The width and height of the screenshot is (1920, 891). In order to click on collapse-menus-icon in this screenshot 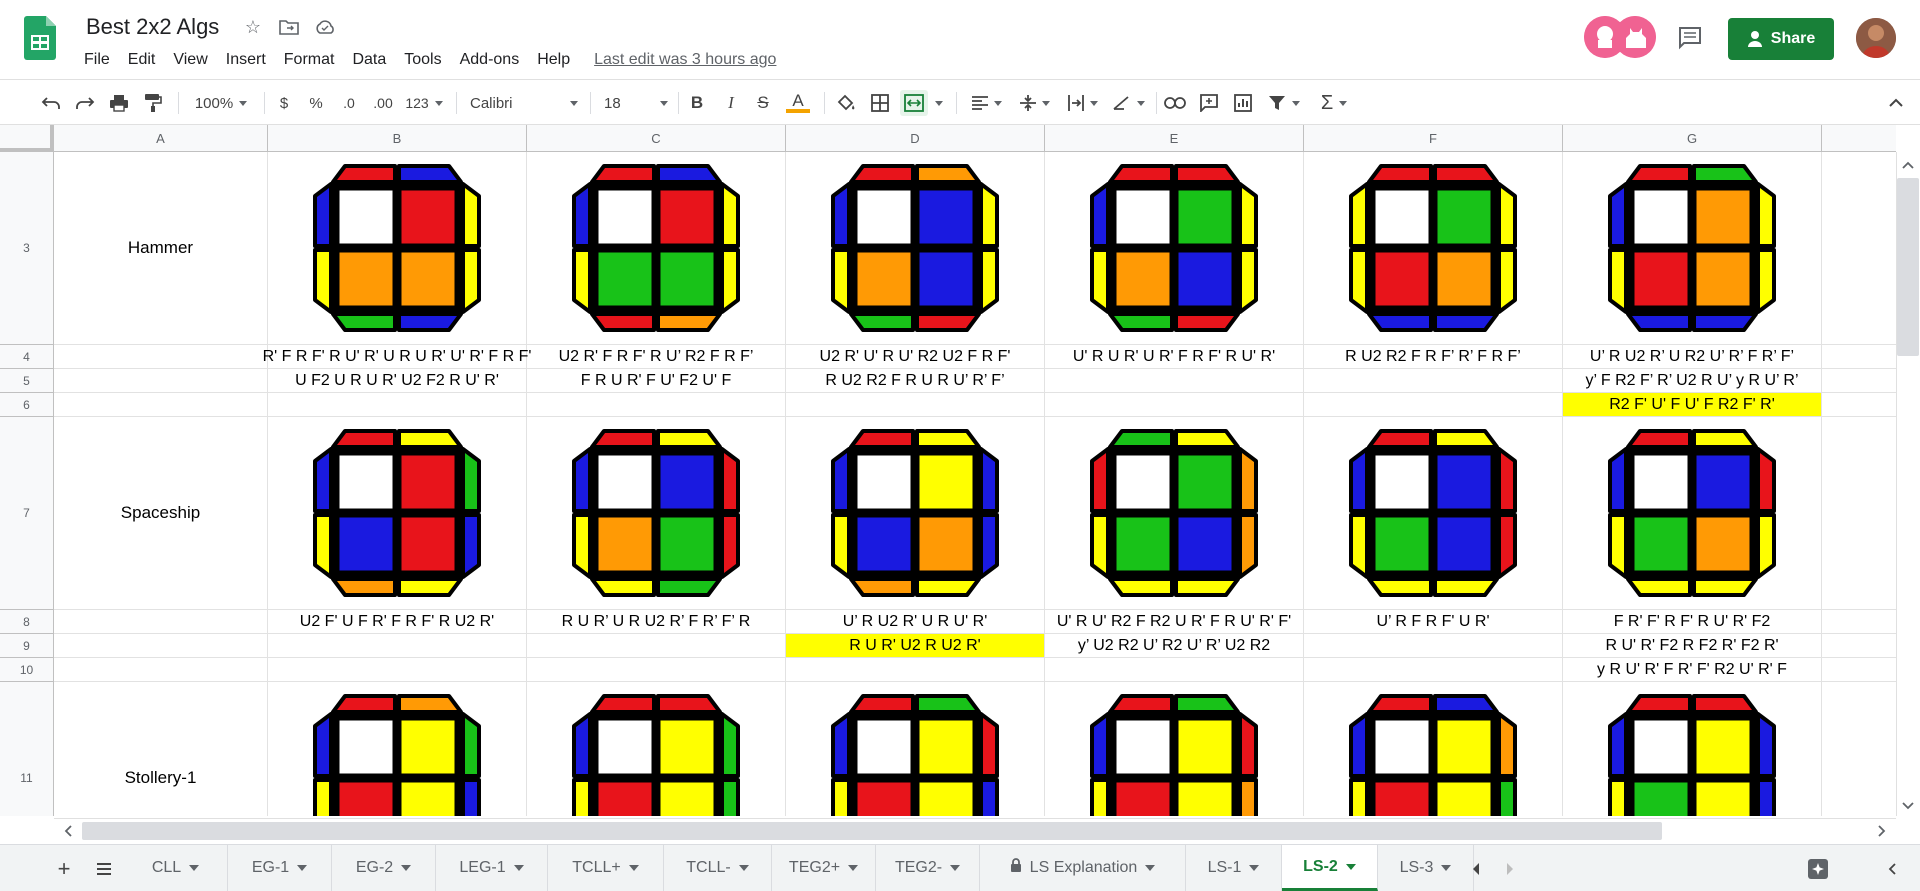, I will do `click(1896, 103)`.